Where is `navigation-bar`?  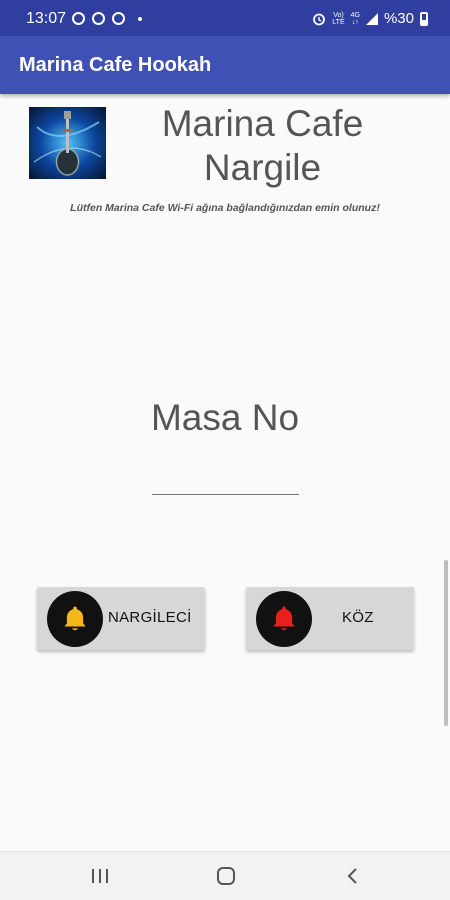
navigation-bar is located at coordinates (225, 875).